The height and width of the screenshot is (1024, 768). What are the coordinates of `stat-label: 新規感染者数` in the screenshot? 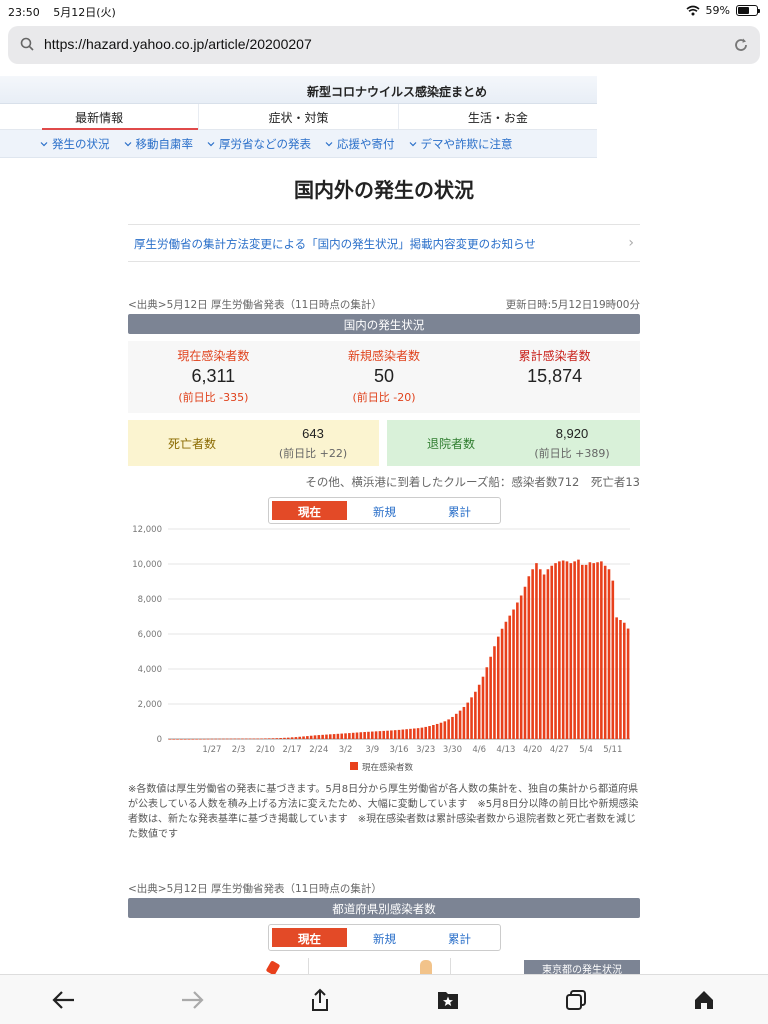 It's located at (384, 356).